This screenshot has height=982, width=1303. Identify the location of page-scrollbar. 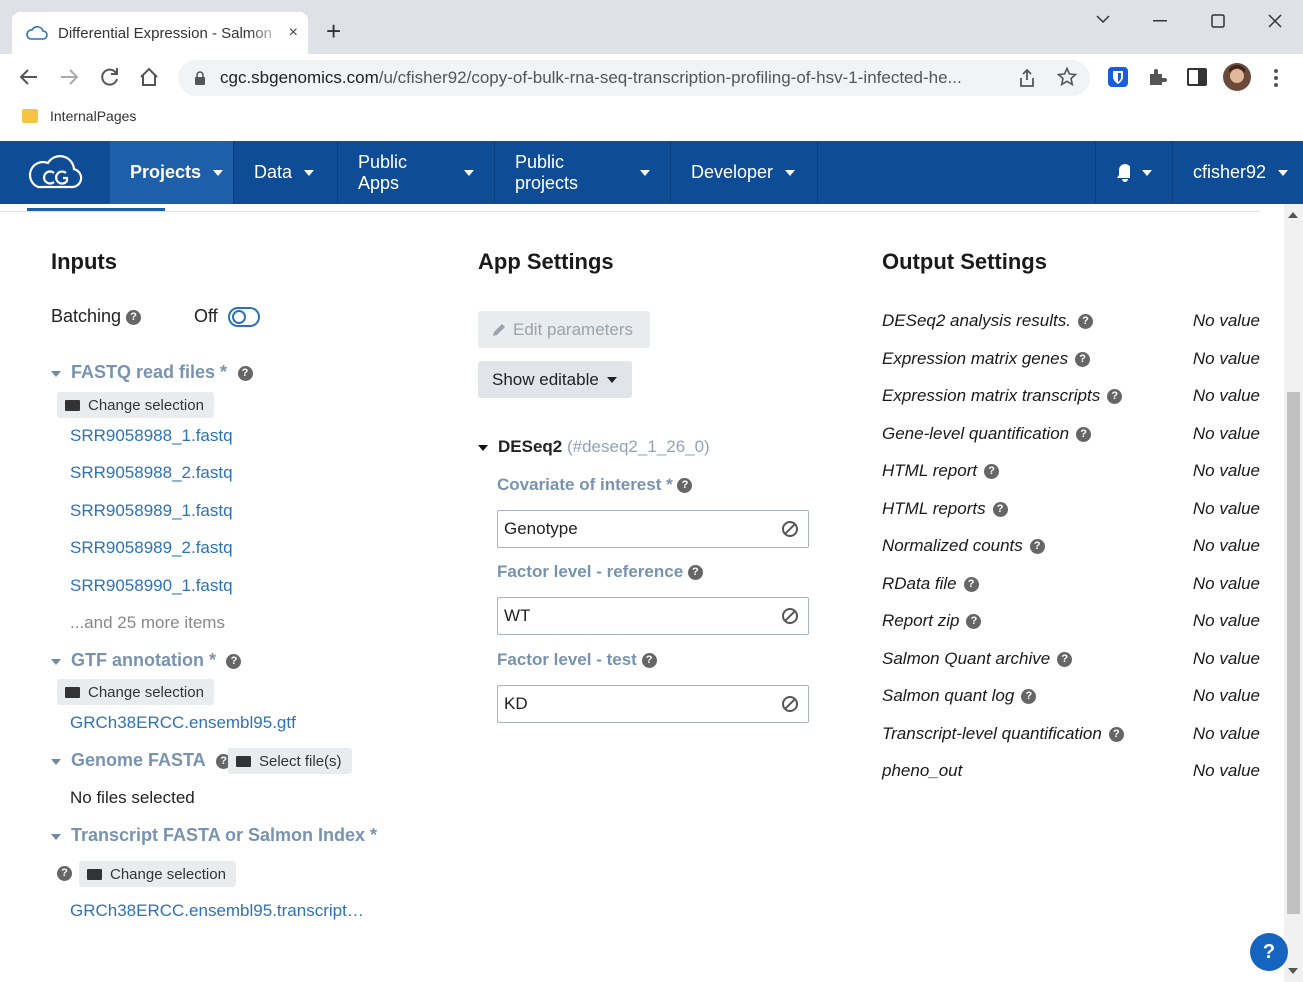
(1293, 593).